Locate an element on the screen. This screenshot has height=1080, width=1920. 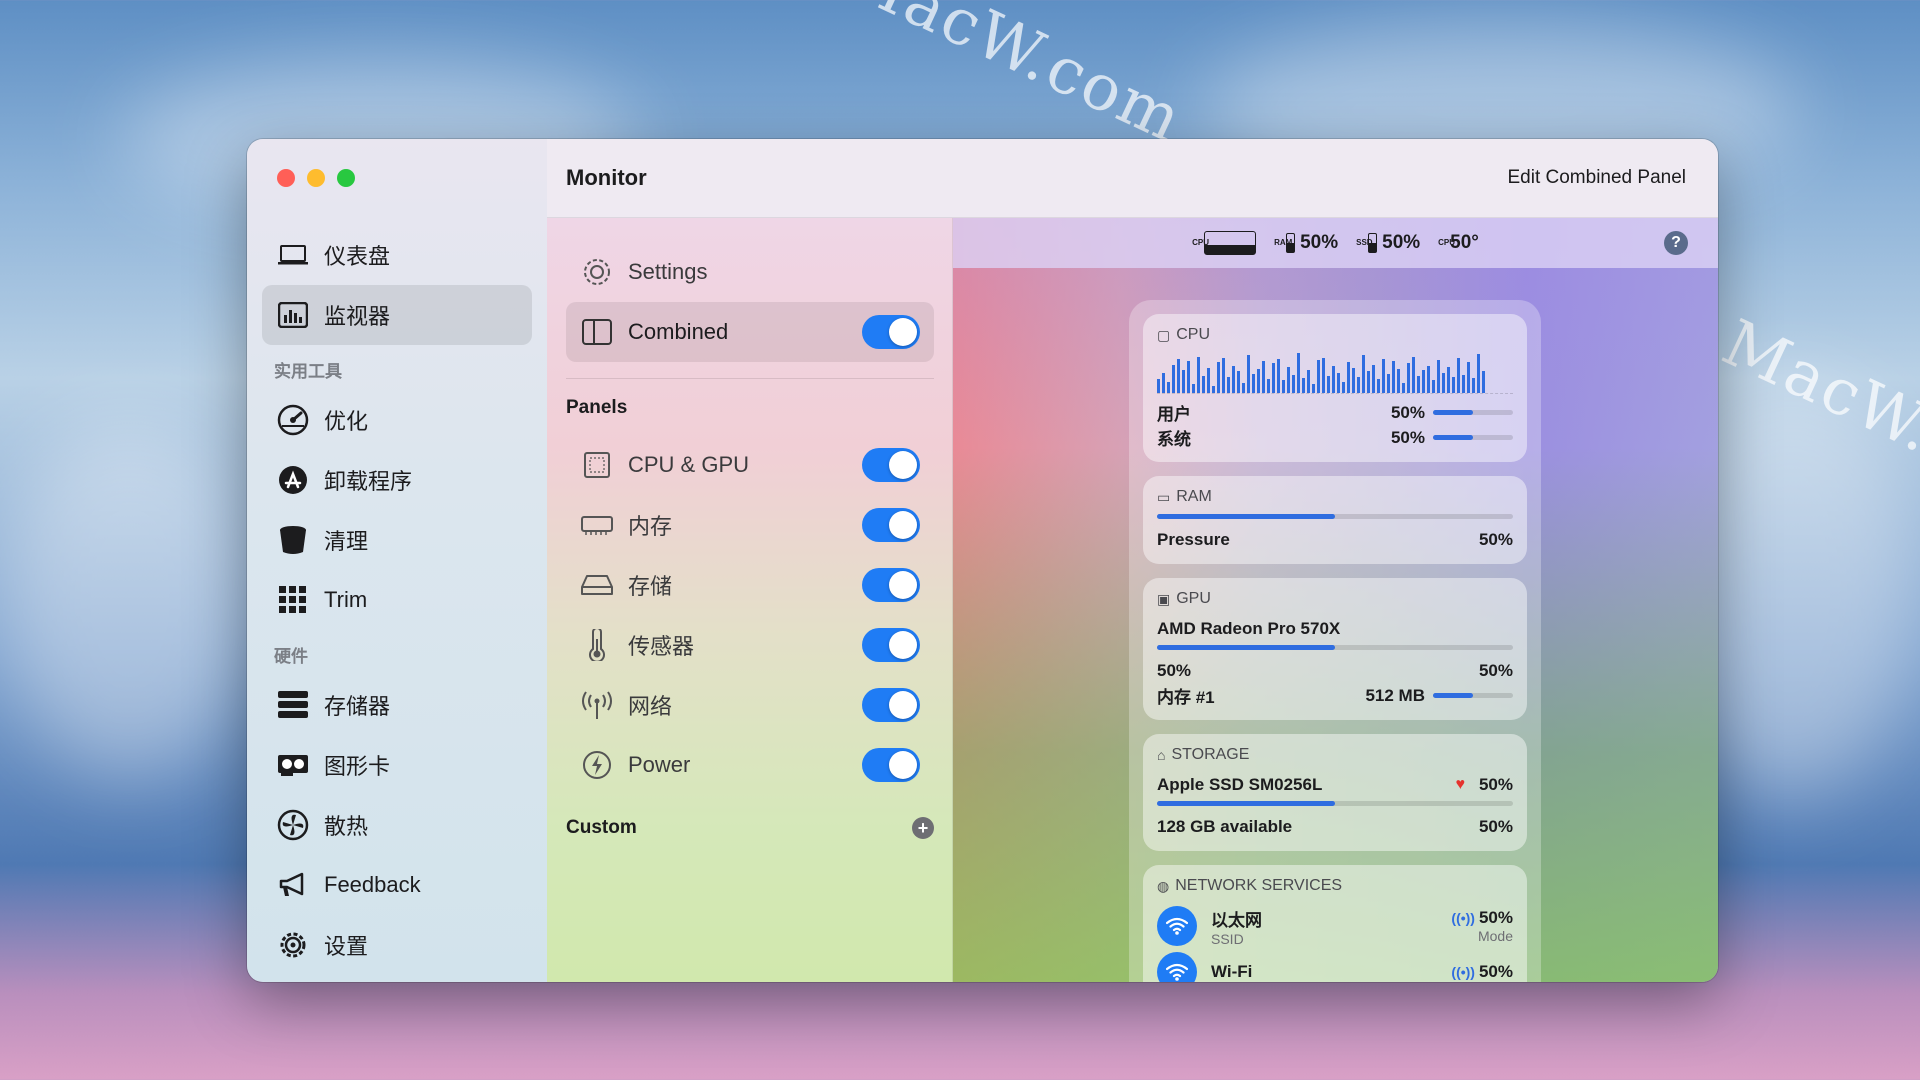
combined-toggle is located at coordinates (891, 332).